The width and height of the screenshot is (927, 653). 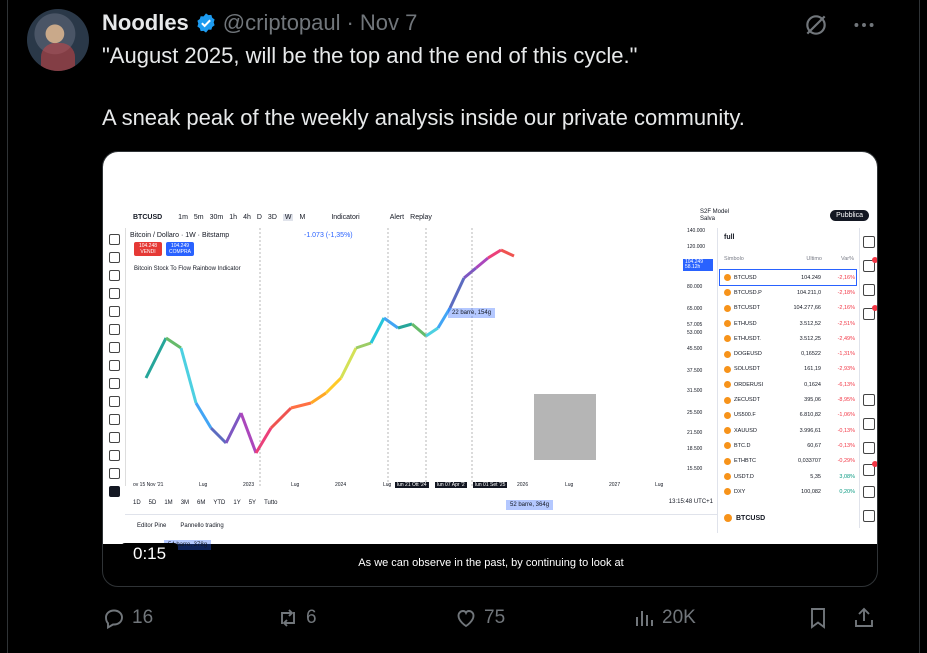 What do you see at coordinates (812, 400) in the screenshot?
I see `watchlist-last: 395,06` at bounding box center [812, 400].